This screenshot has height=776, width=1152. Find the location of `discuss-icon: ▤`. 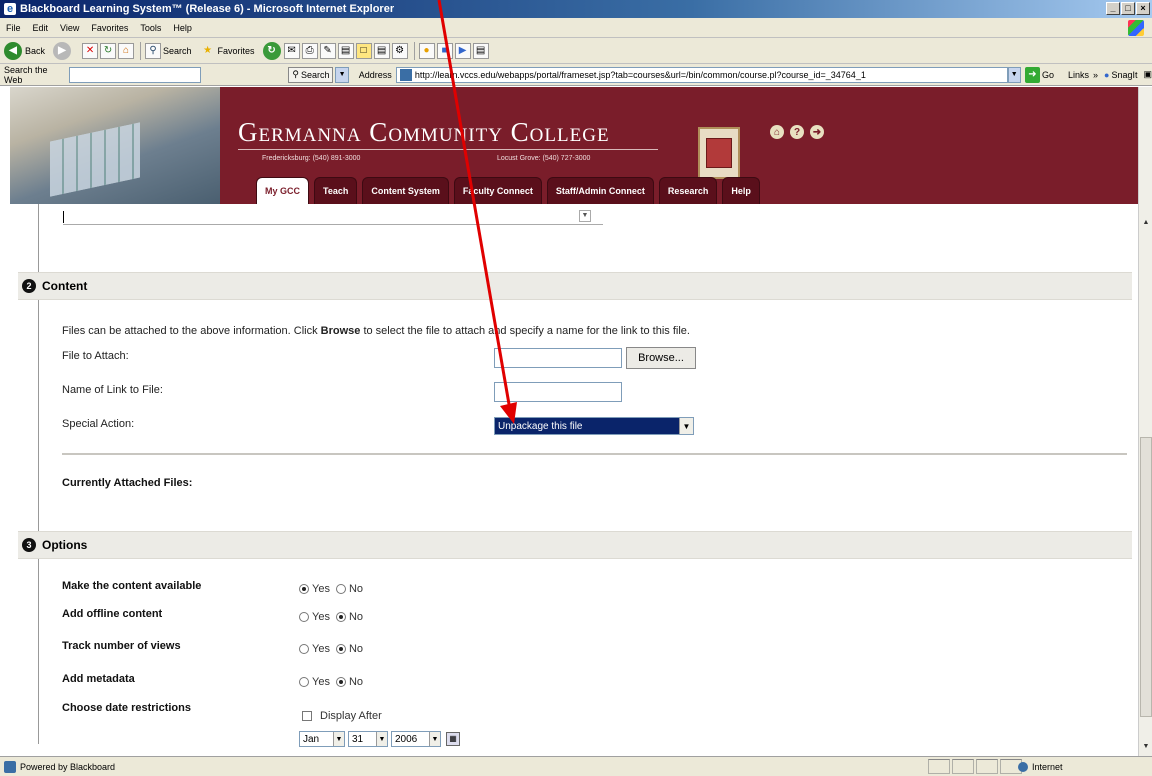

discuss-icon: ▤ is located at coordinates (345, 50).